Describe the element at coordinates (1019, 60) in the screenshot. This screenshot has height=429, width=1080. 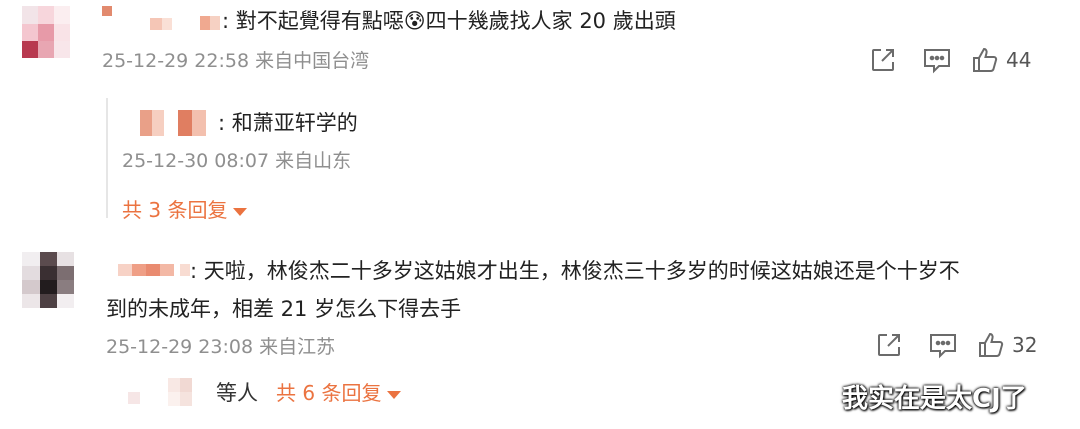
I see `like-count: 44` at that location.